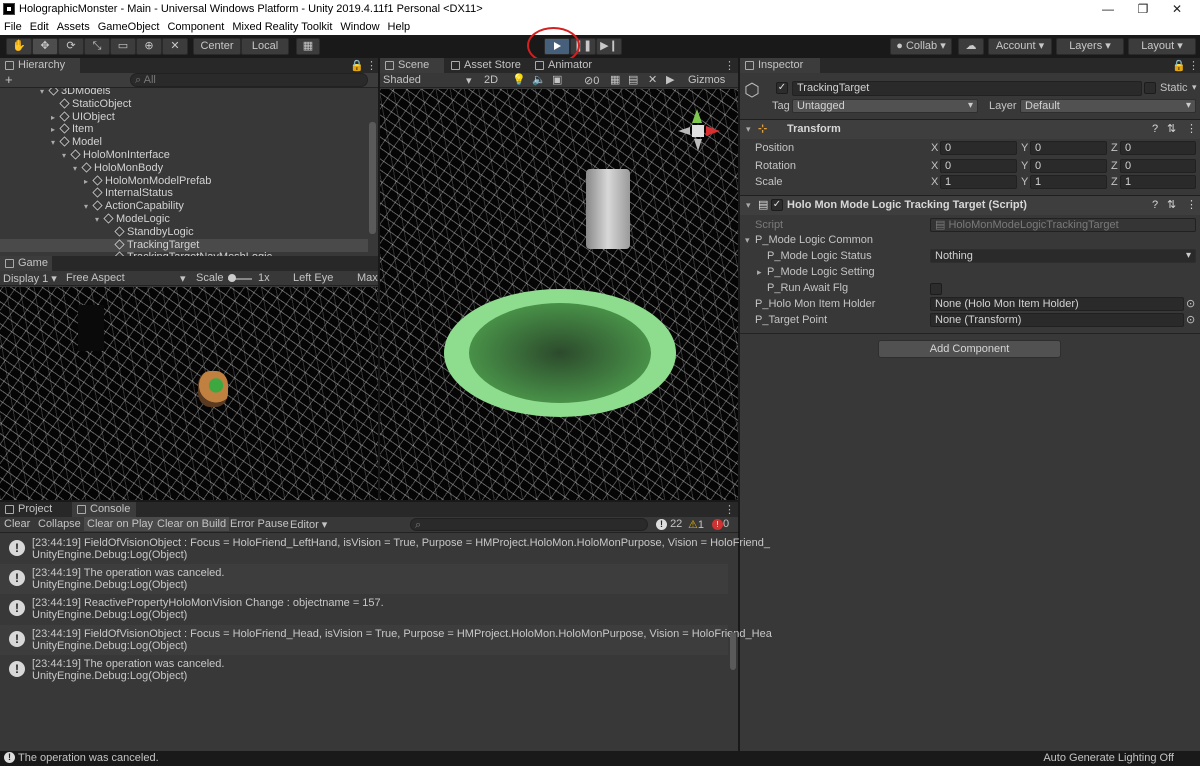  I want to click on hierarchy-item: ▾ HoloMonBody, so click(184, 168).